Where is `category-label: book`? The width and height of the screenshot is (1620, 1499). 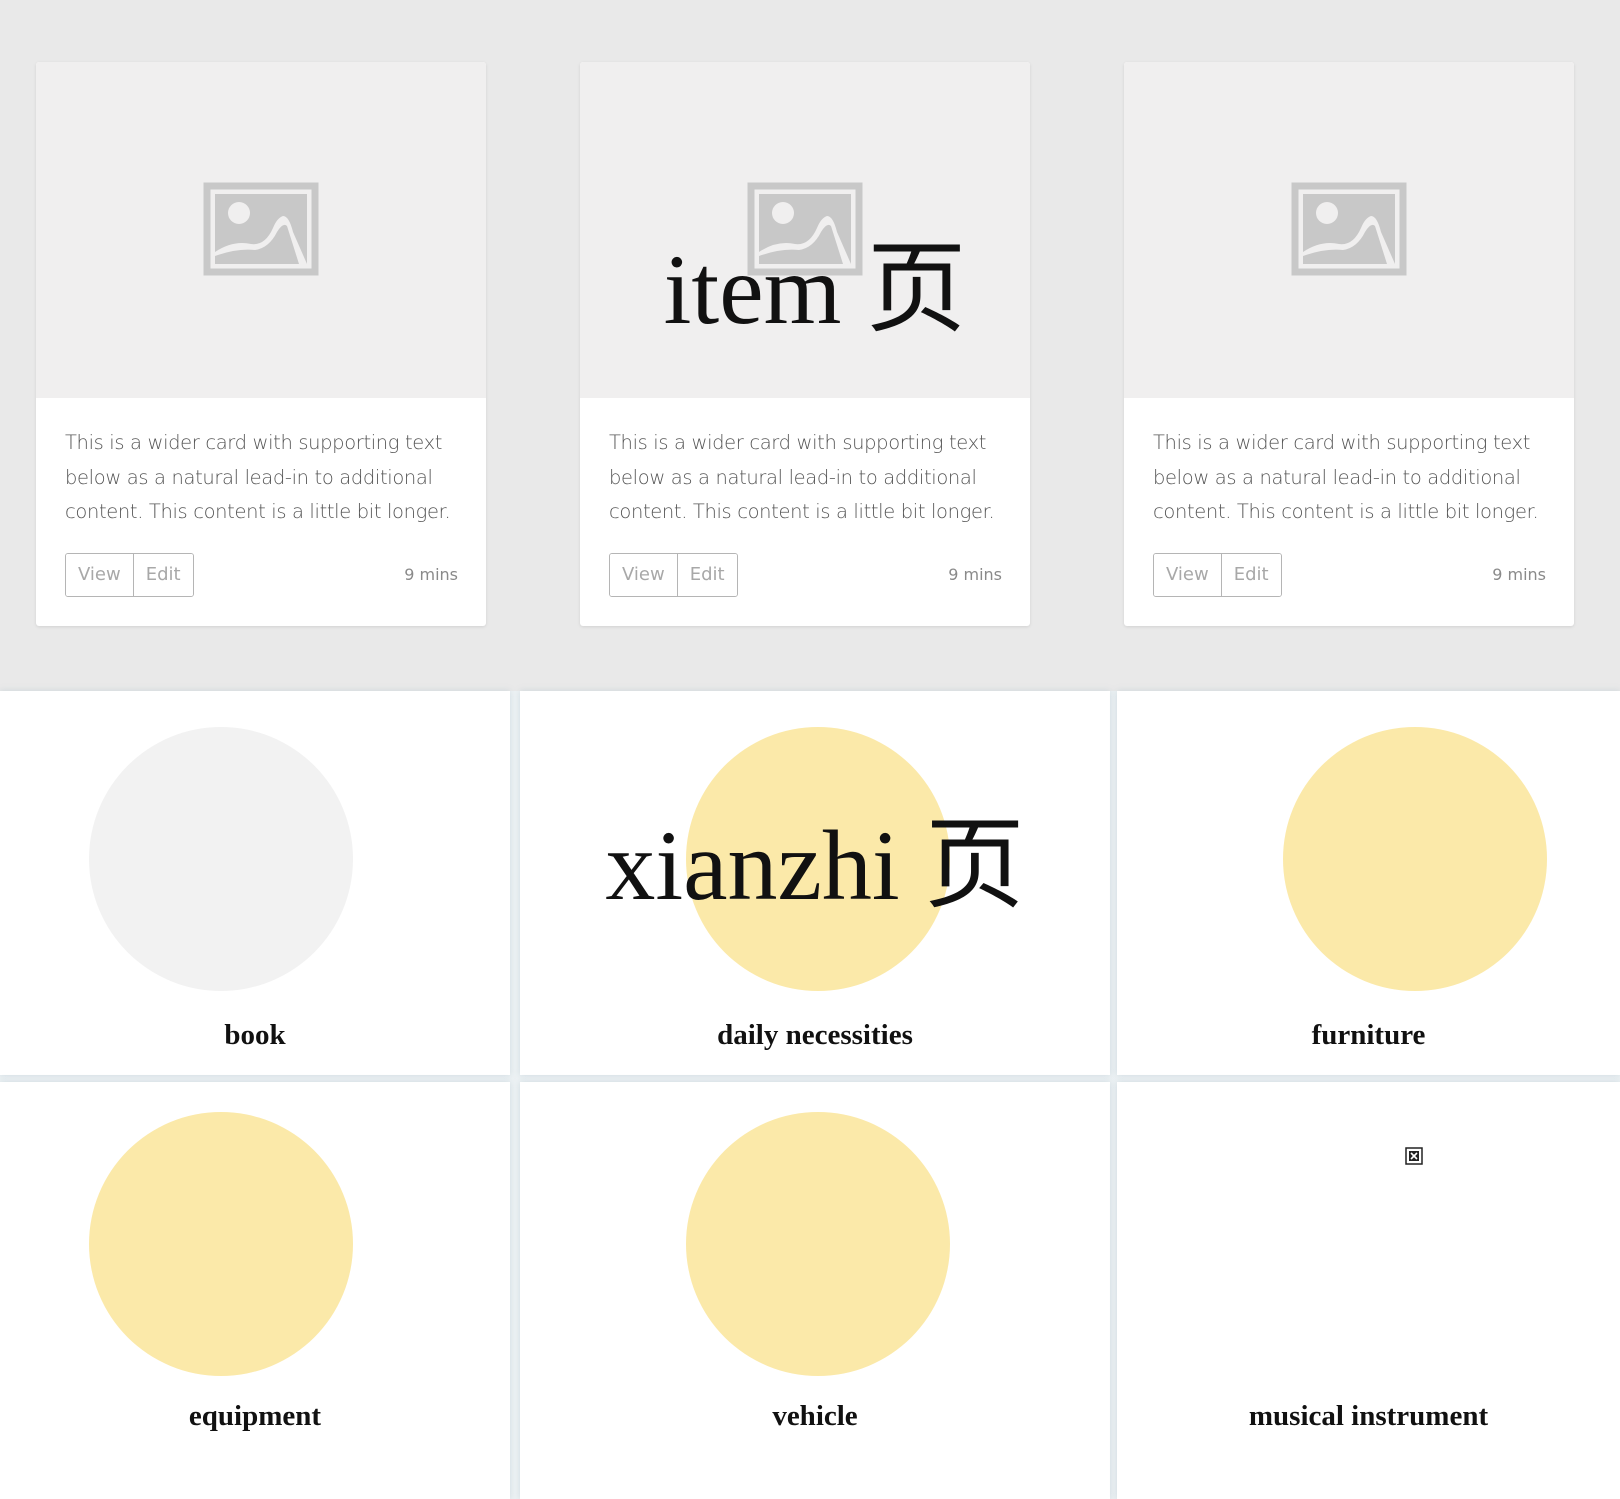
category-label: book is located at coordinates (255, 1035).